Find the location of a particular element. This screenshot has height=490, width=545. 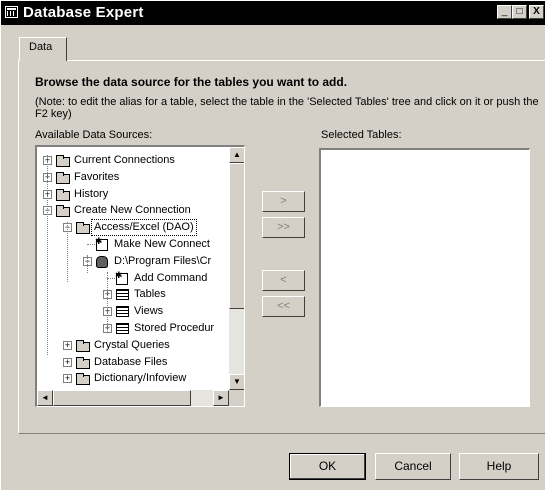

tree-node-label: Current Connections is located at coordinates (124, 160).